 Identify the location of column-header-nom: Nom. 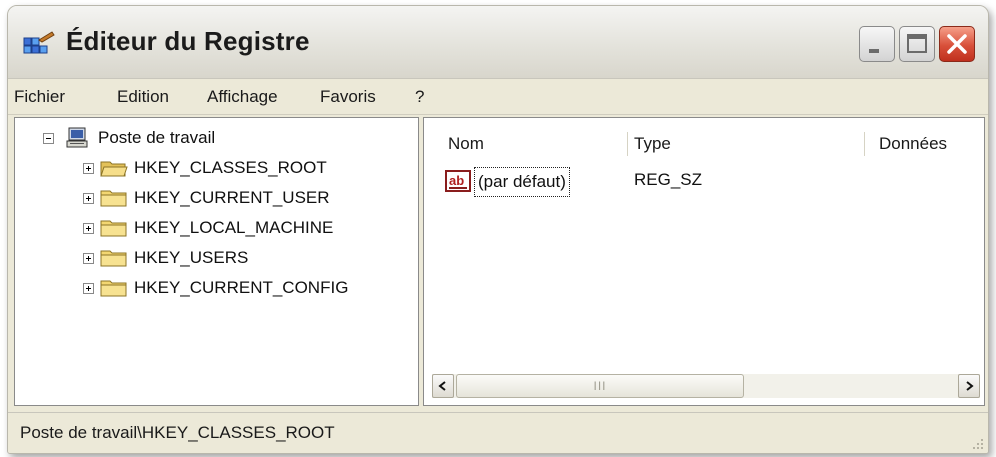
(466, 144).